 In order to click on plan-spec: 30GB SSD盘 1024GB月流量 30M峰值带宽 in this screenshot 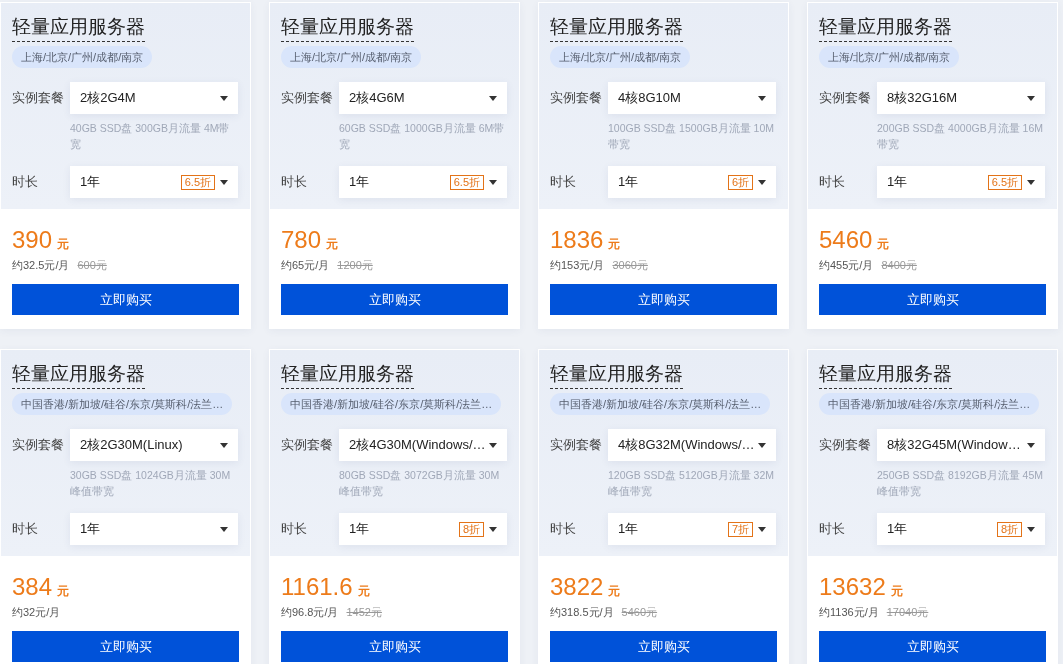, I will do `click(151, 483)`.